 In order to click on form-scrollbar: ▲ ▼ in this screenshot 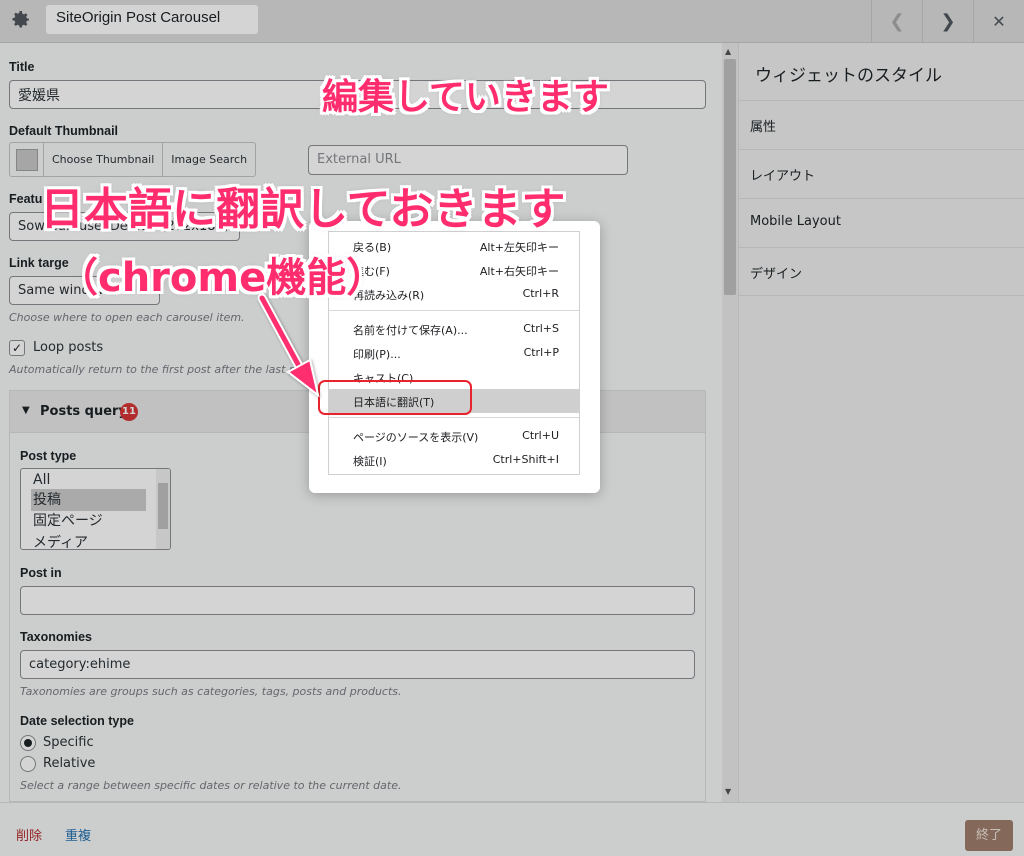, I will do `click(730, 422)`.